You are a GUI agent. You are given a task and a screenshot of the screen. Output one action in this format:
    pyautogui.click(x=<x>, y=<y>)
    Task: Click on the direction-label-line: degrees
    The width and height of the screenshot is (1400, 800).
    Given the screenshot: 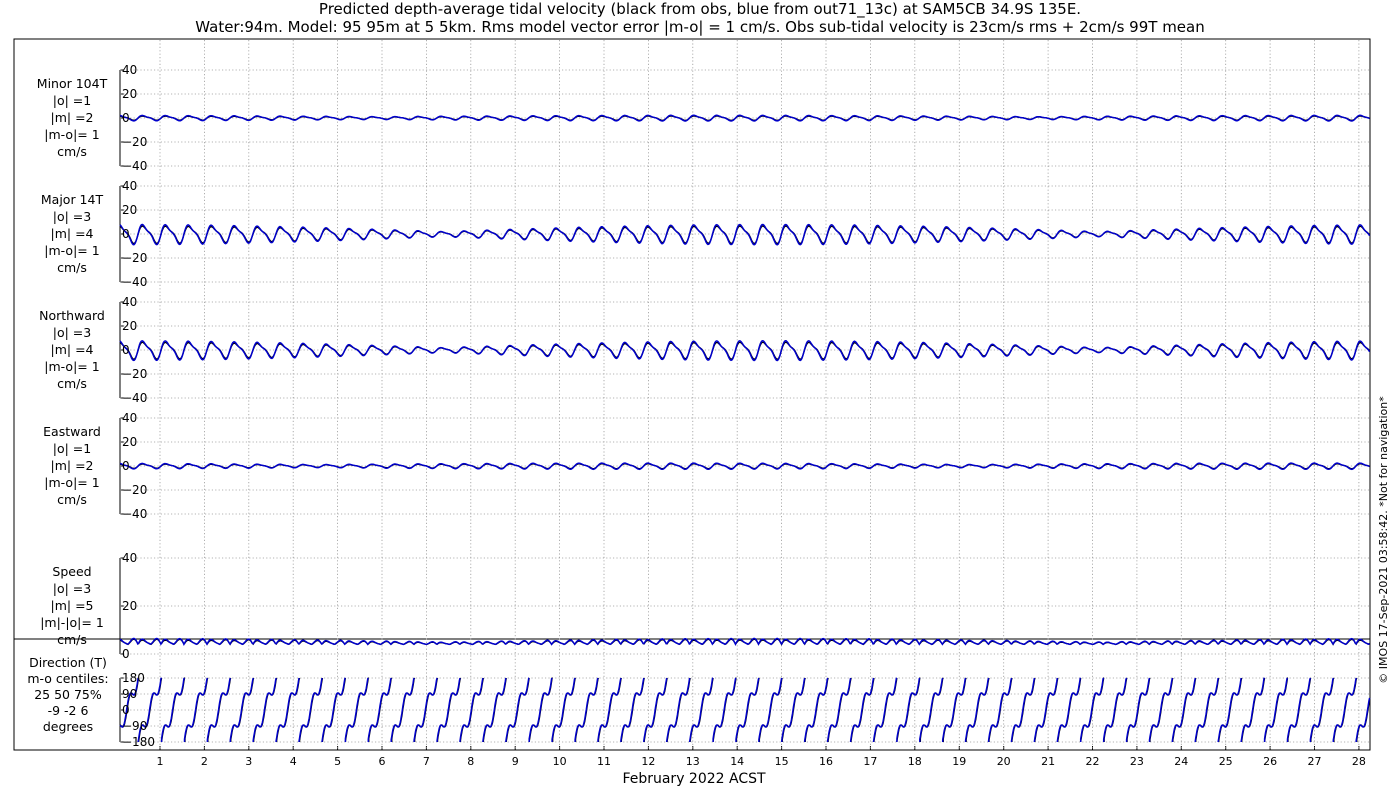 What is the action you would take?
    pyautogui.click(x=68, y=726)
    